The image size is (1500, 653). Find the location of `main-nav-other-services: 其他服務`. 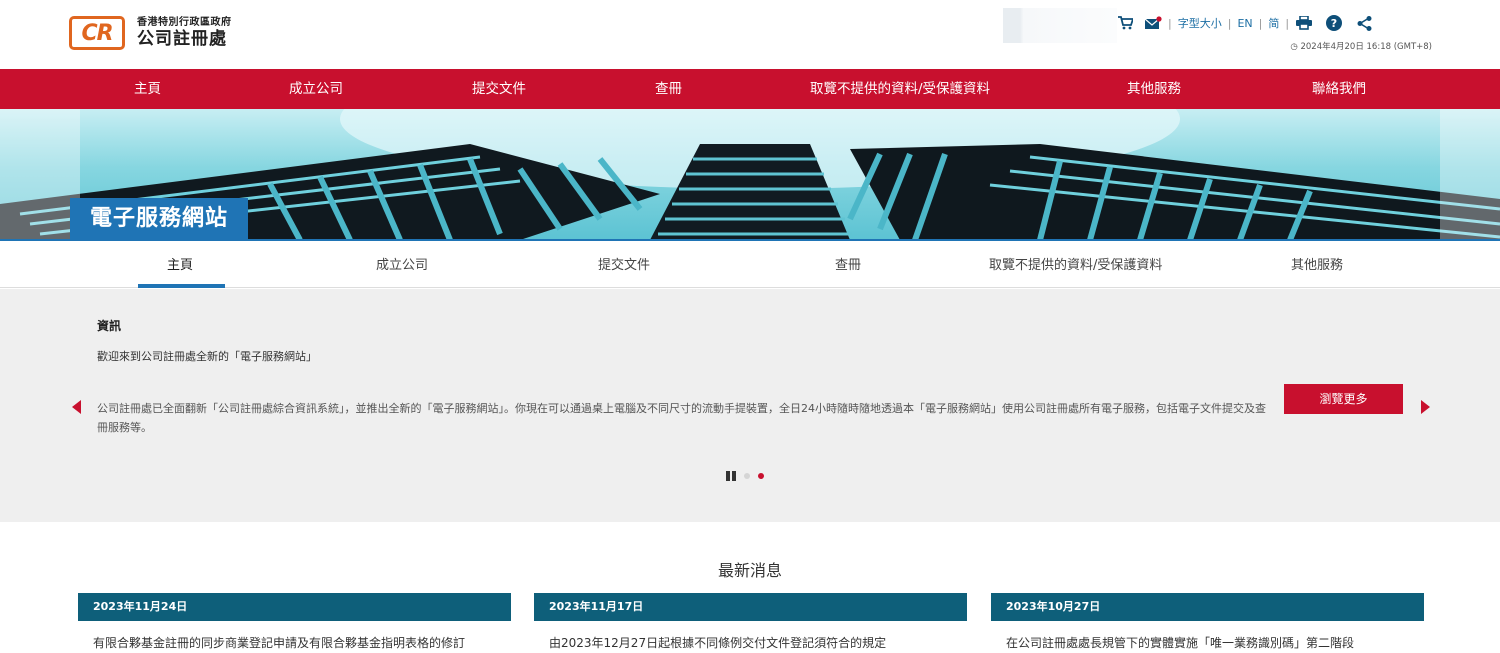

main-nav-other-services: 其他服務 is located at coordinates (1154, 89).